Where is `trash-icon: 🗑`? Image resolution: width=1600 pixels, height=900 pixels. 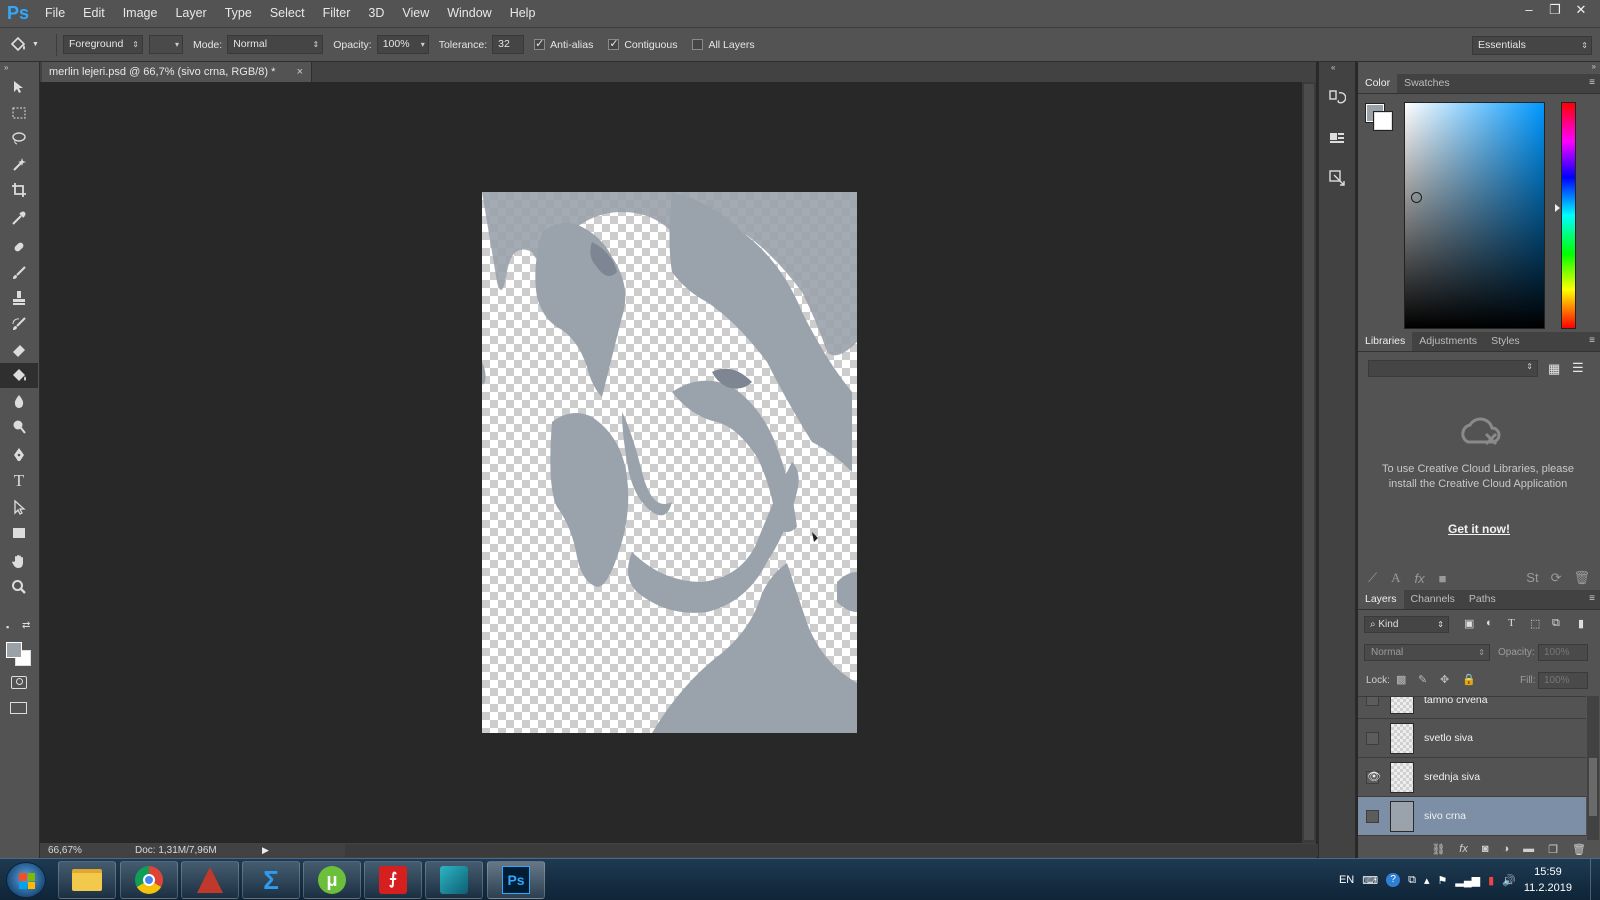
trash-icon: 🗑 is located at coordinates (1581, 578).